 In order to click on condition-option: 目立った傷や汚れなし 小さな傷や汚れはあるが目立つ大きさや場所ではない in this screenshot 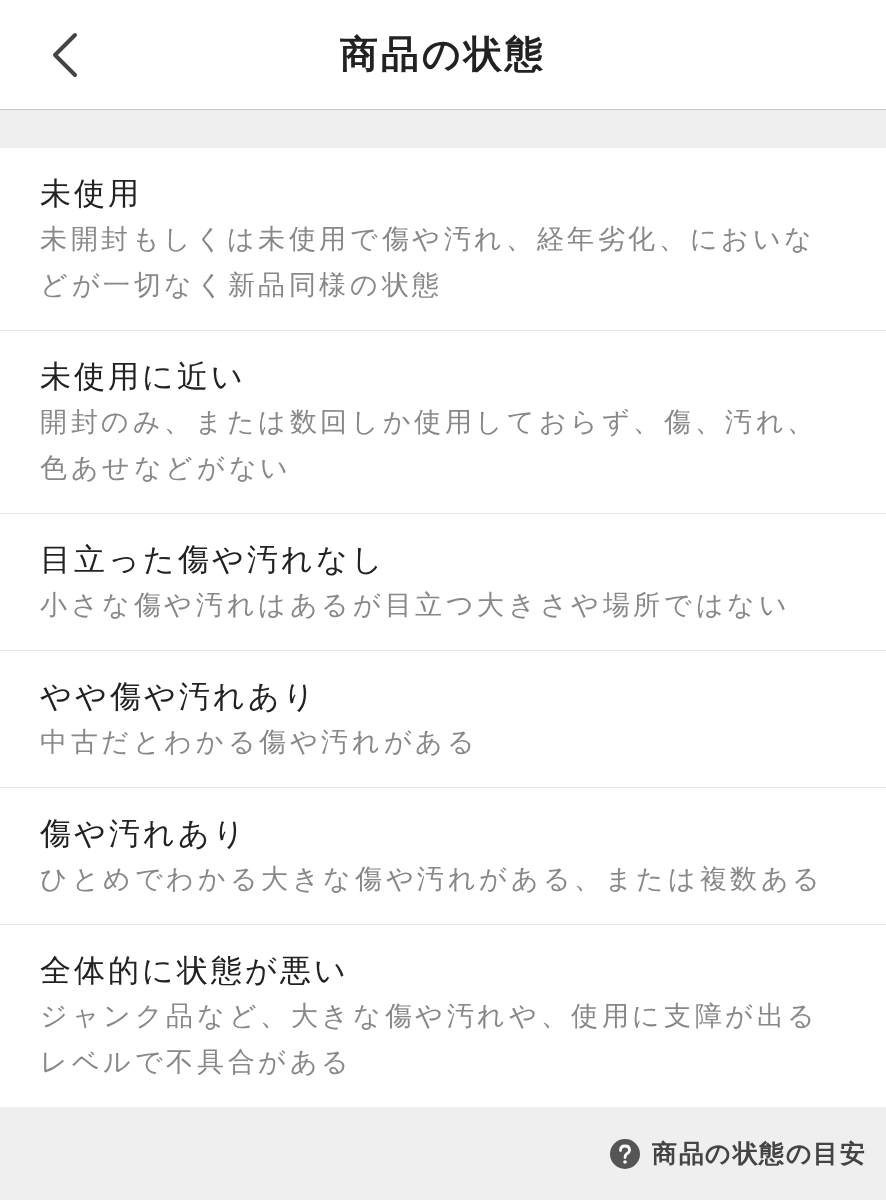, I will do `click(443, 582)`.